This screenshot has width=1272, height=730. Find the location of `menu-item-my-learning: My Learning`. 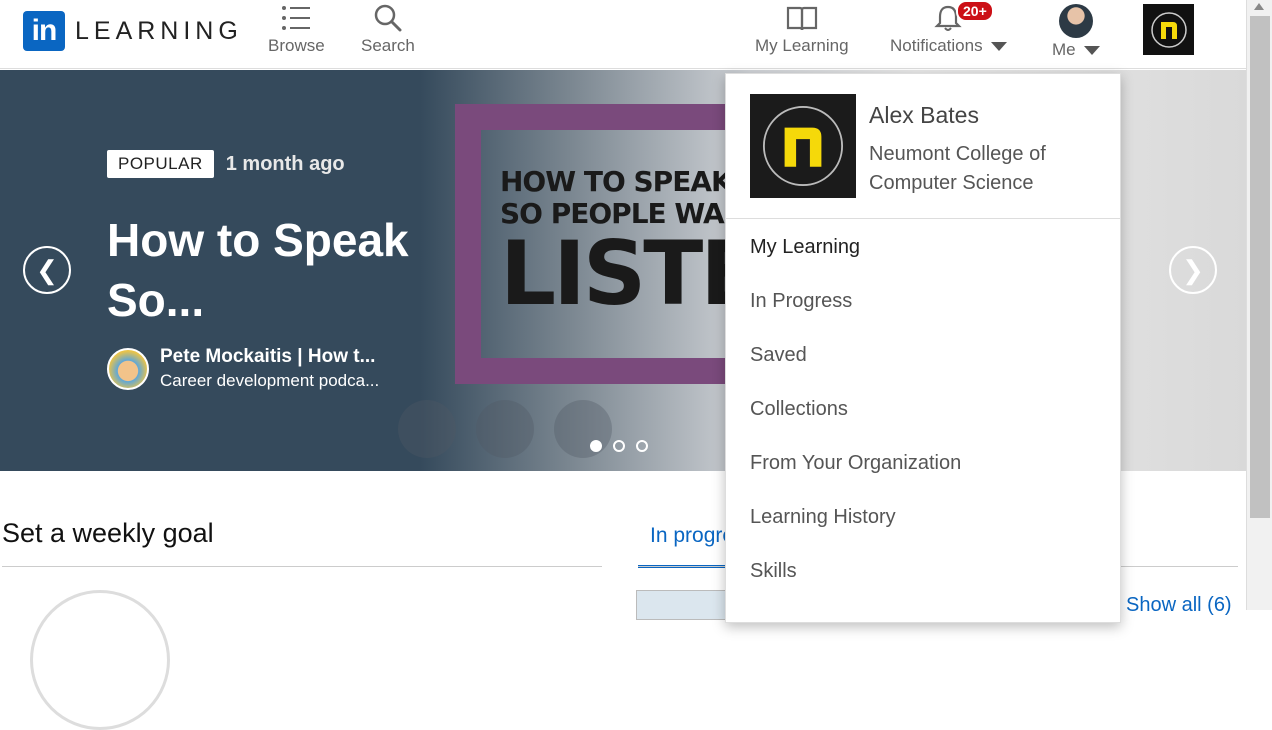

menu-item-my-learning: My Learning is located at coordinates (805, 247).